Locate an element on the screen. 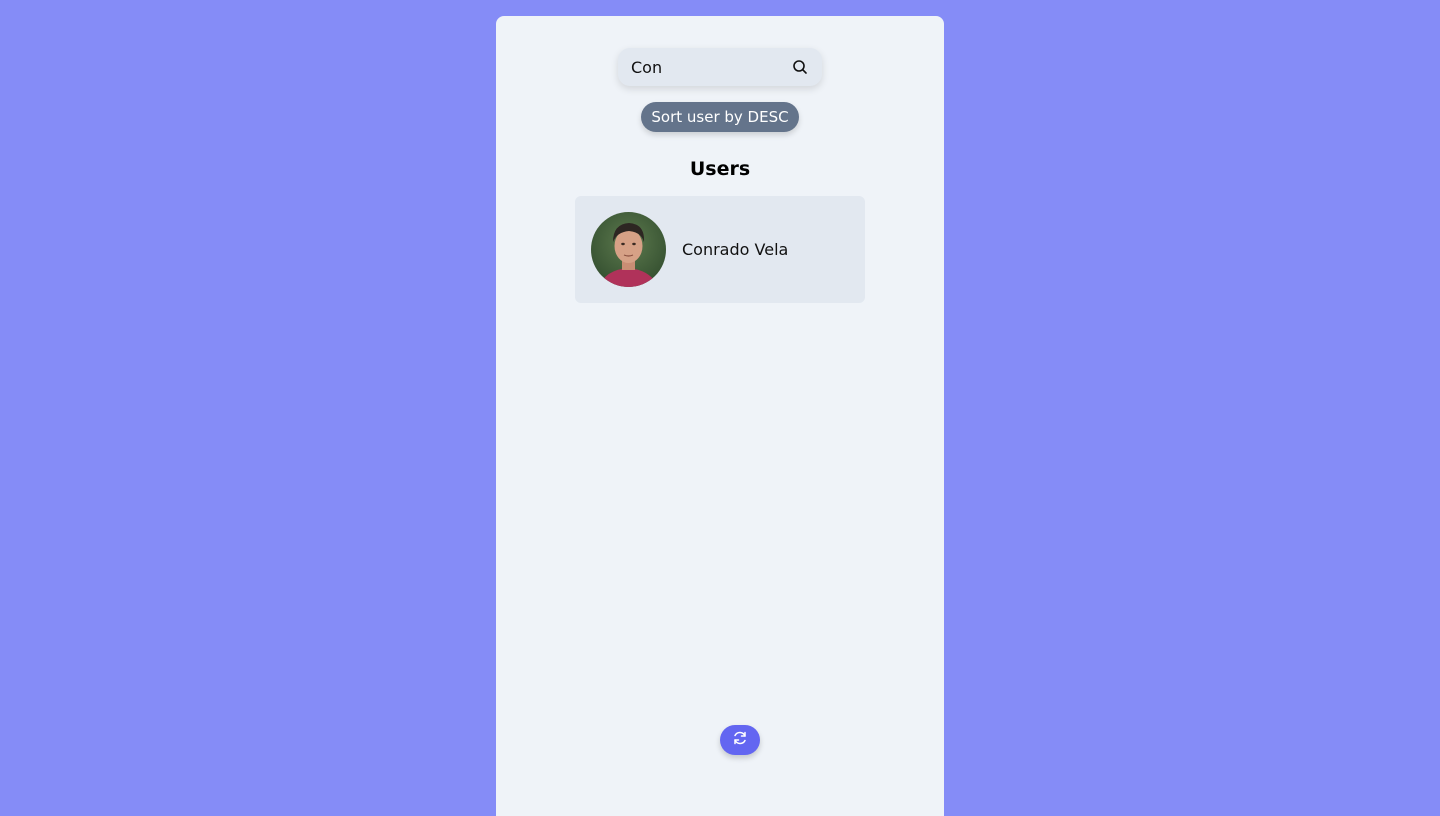 Image resolution: width=1440 pixels, height=816 pixels. search-icon is located at coordinates (800, 67).